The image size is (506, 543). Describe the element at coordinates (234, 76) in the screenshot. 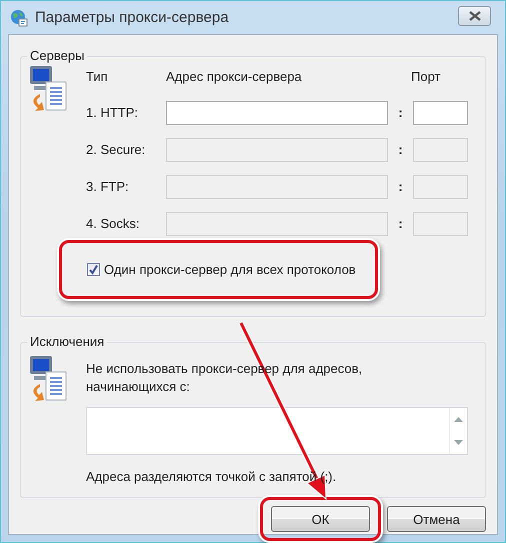

I see `column-header: Адрес прокси-сервера` at that location.